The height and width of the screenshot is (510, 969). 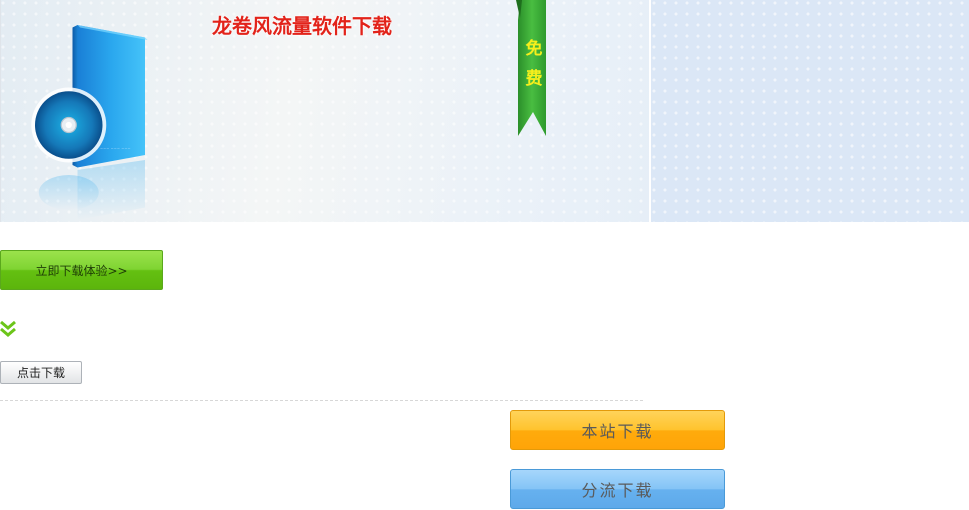 What do you see at coordinates (534, 79) in the screenshot?
I see `ribbon-char-2: 费` at bounding box center [534, 79].